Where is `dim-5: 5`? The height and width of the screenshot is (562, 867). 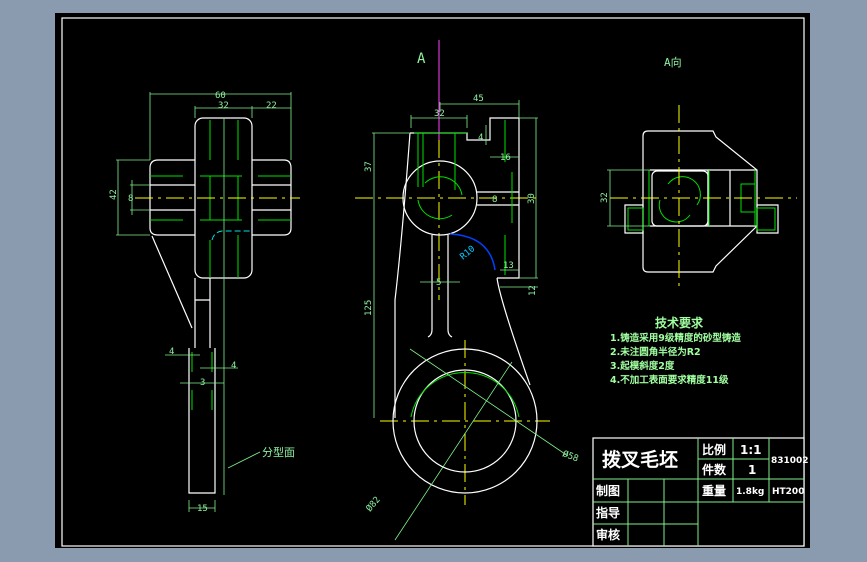 dim-5: 5 is located at coordinates (438, 283).